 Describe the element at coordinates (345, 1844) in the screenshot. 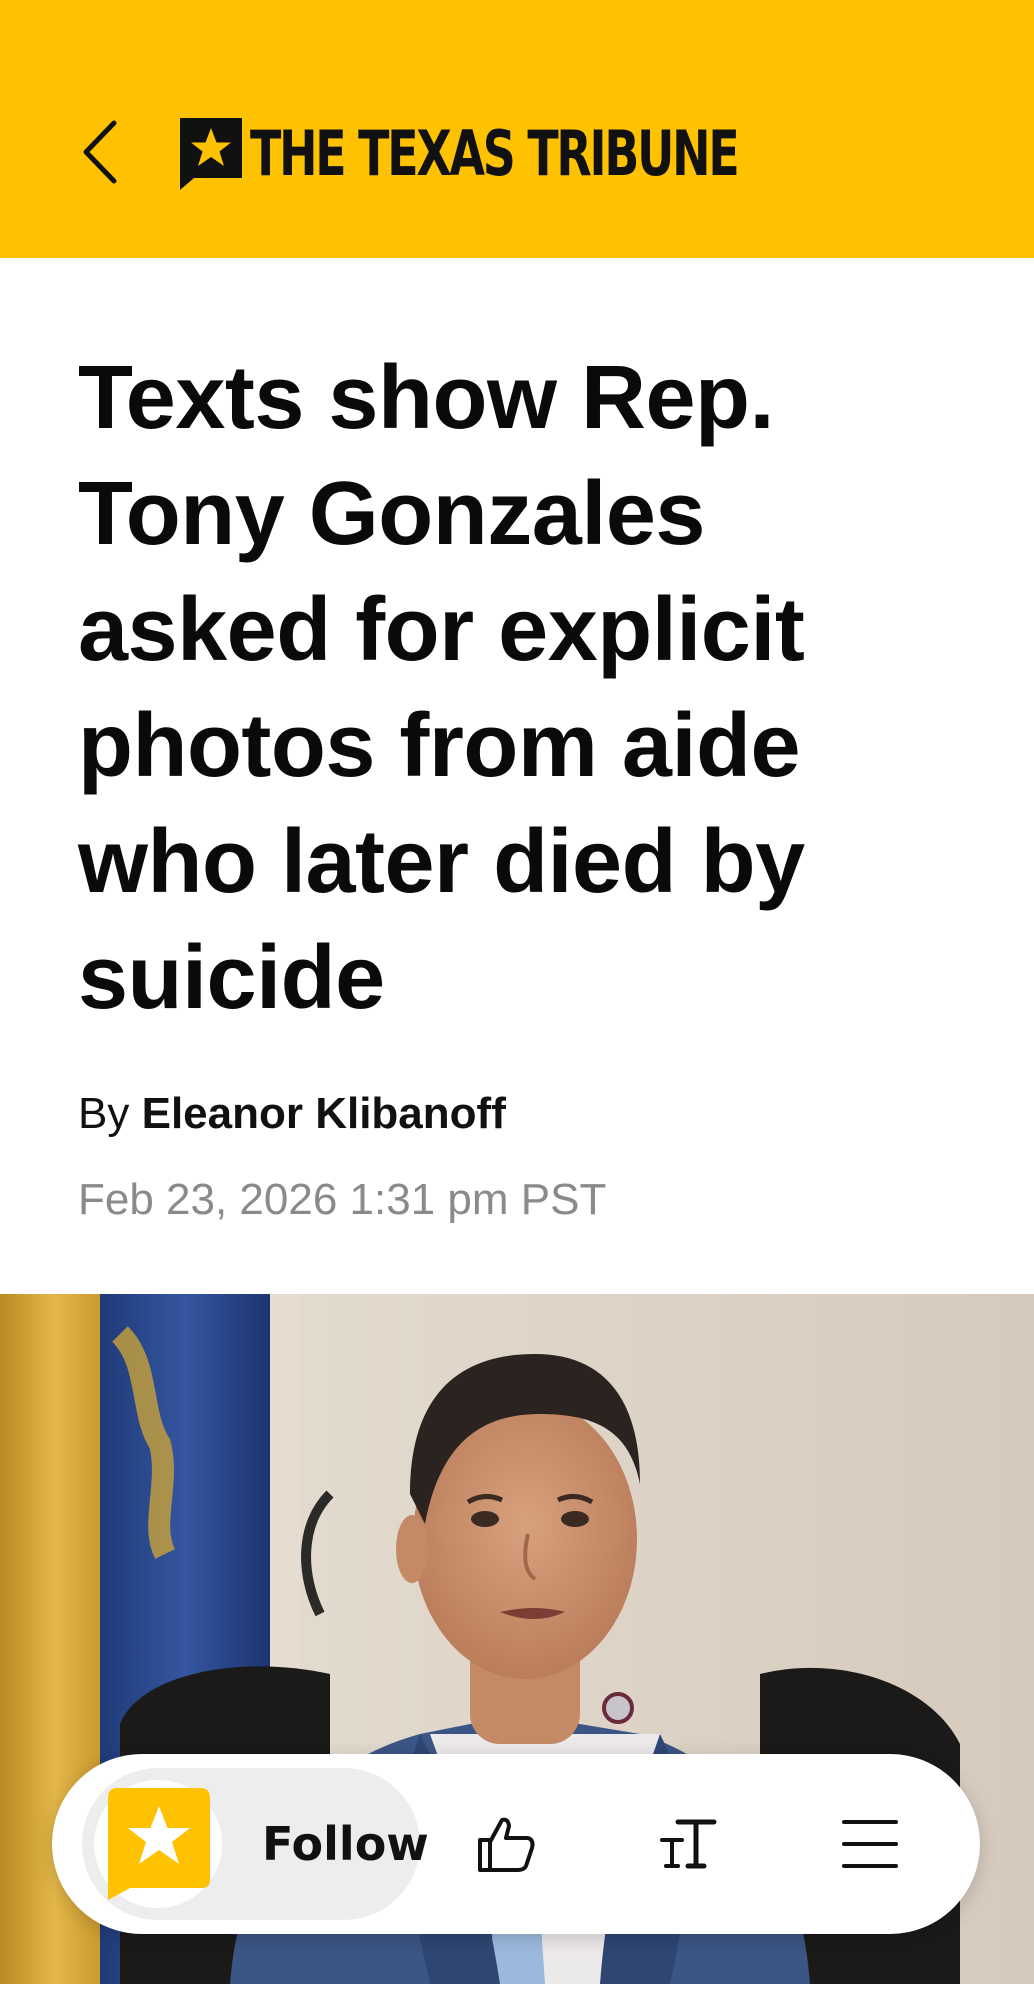

I see `follow-label: Follow` at that location.